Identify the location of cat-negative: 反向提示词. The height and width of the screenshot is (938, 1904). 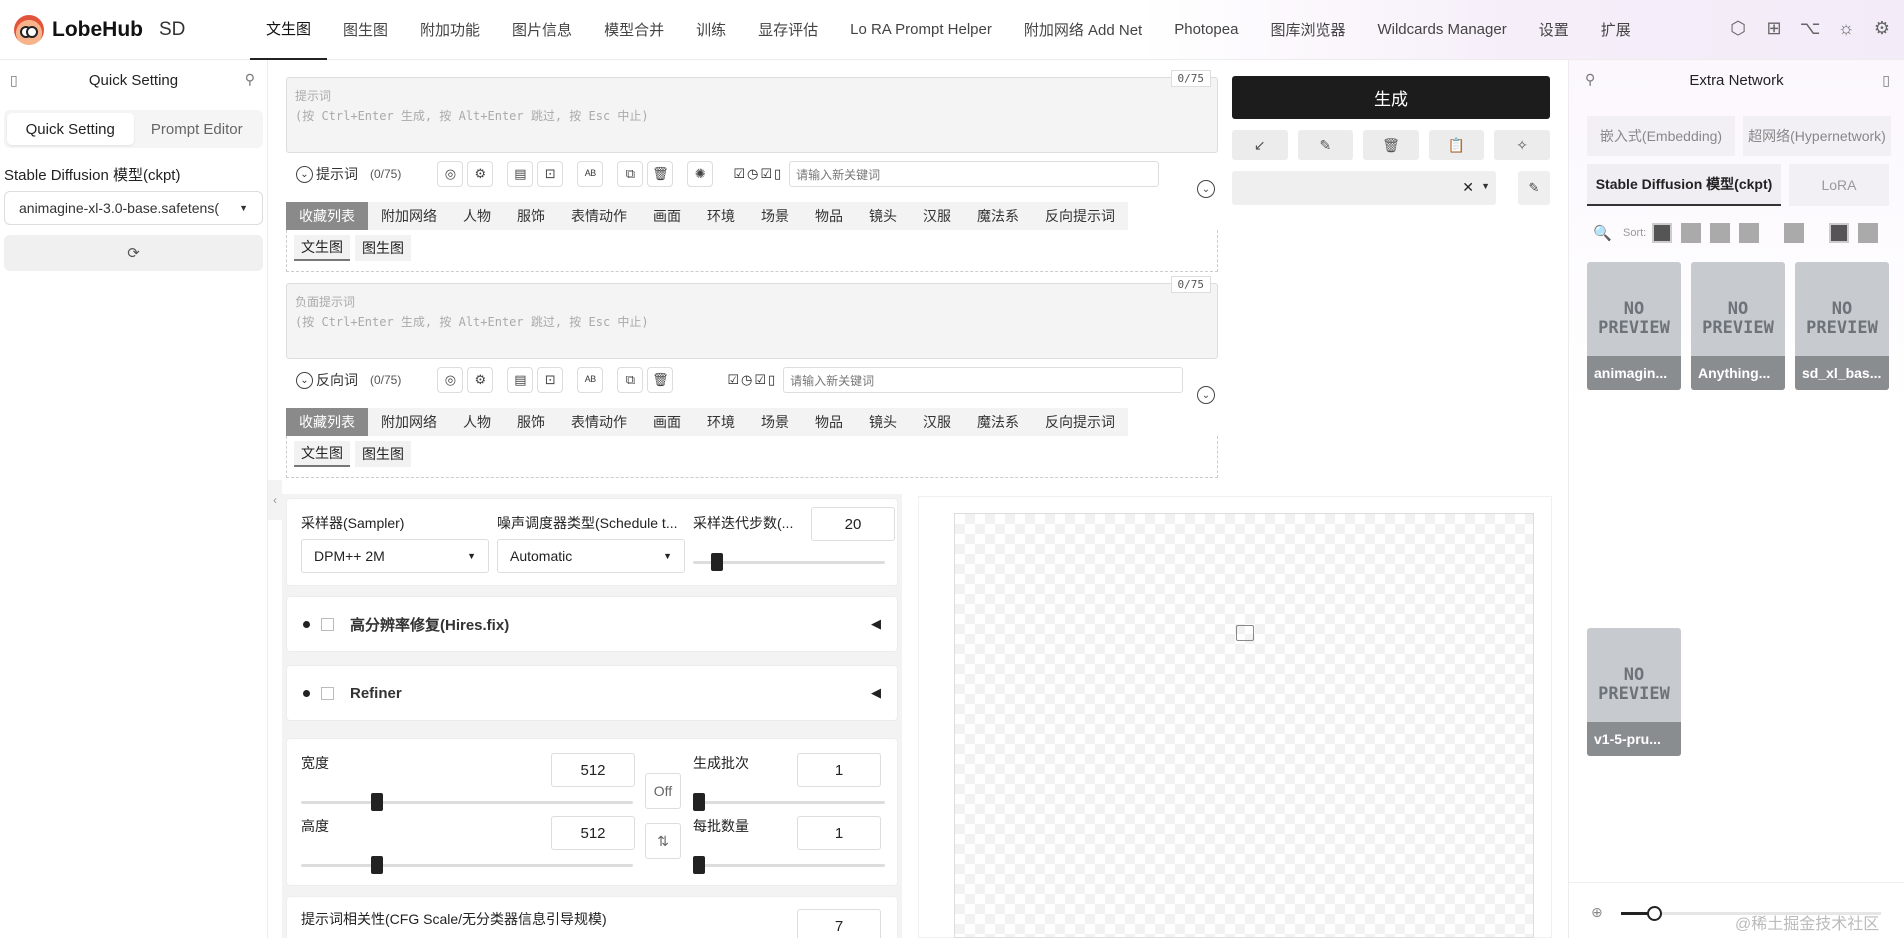
(1080, 422).